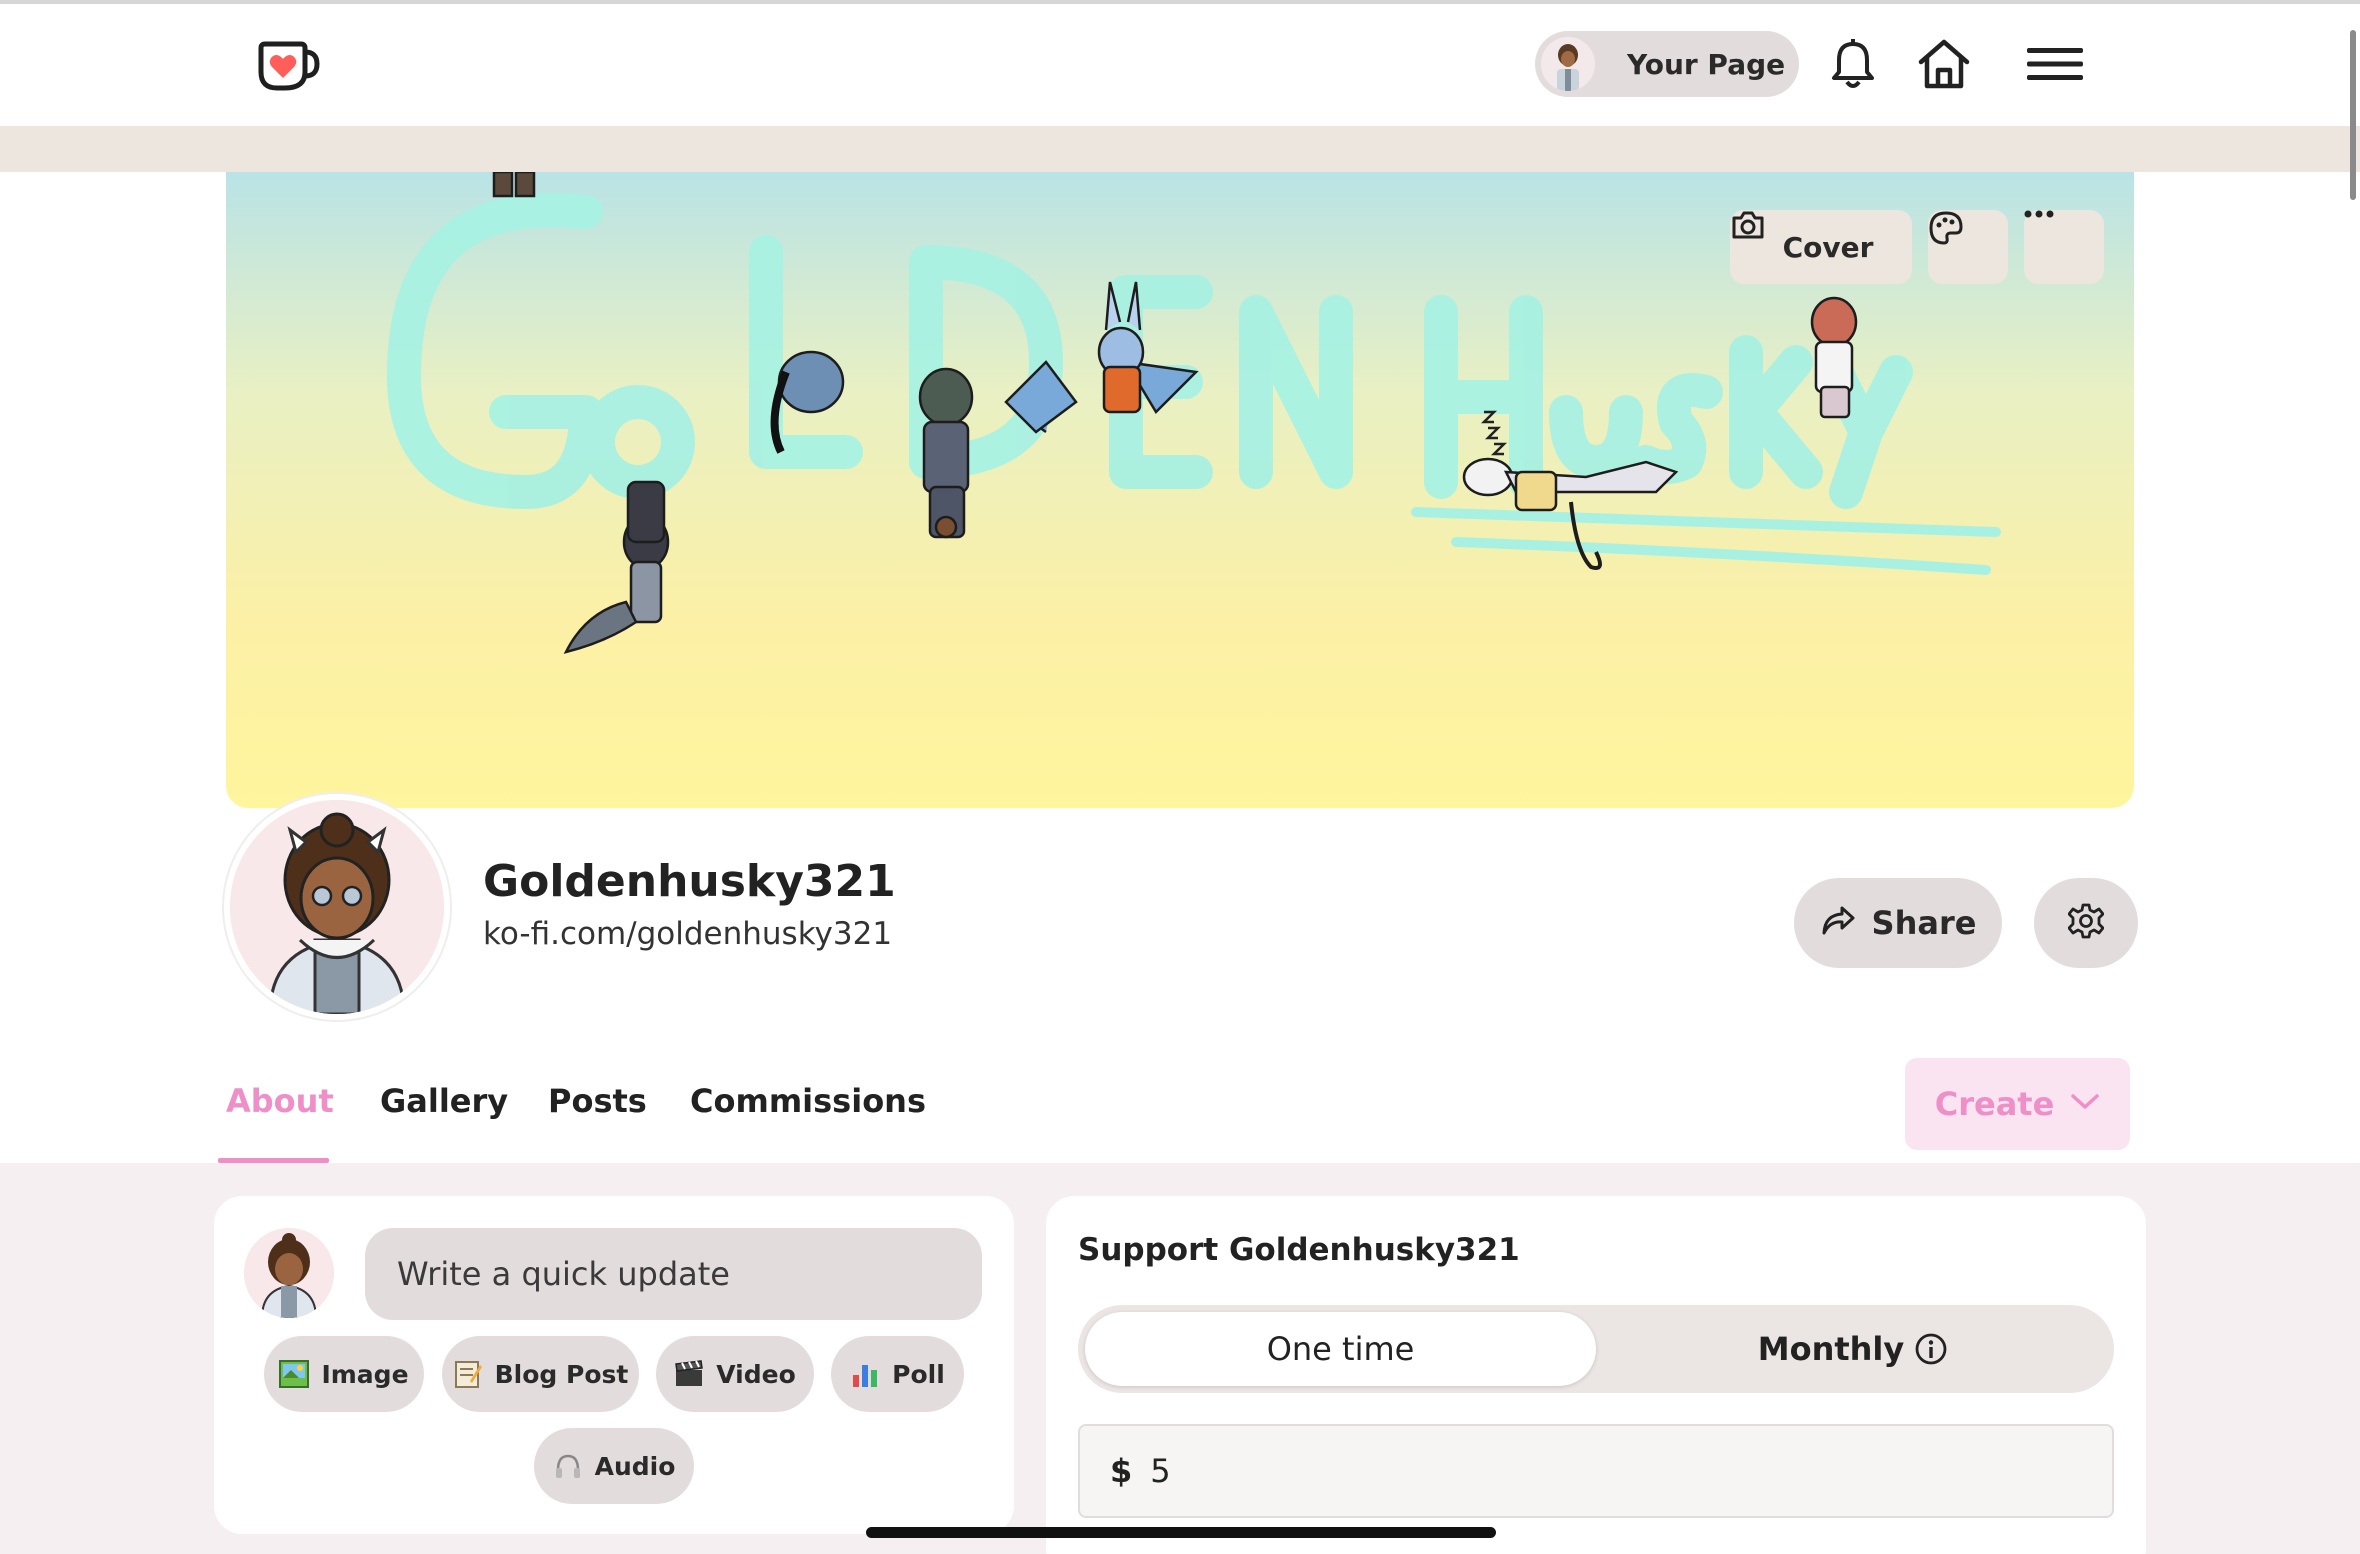  What do you see at coordinates (337, 907) in the screenshot?
I see `profile-avatar` at bounding box center [337, 907].